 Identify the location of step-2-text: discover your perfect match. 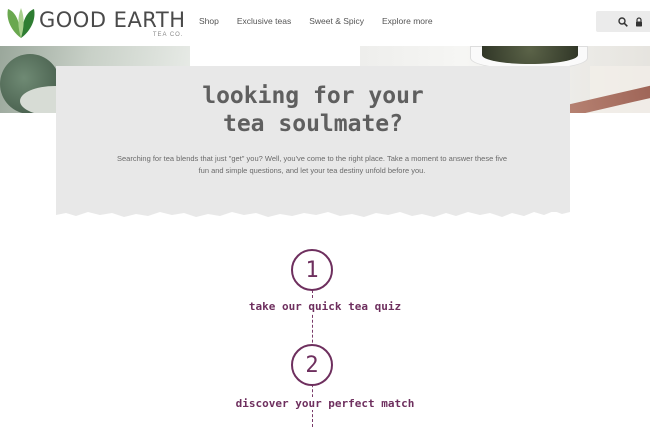
(325, 403).